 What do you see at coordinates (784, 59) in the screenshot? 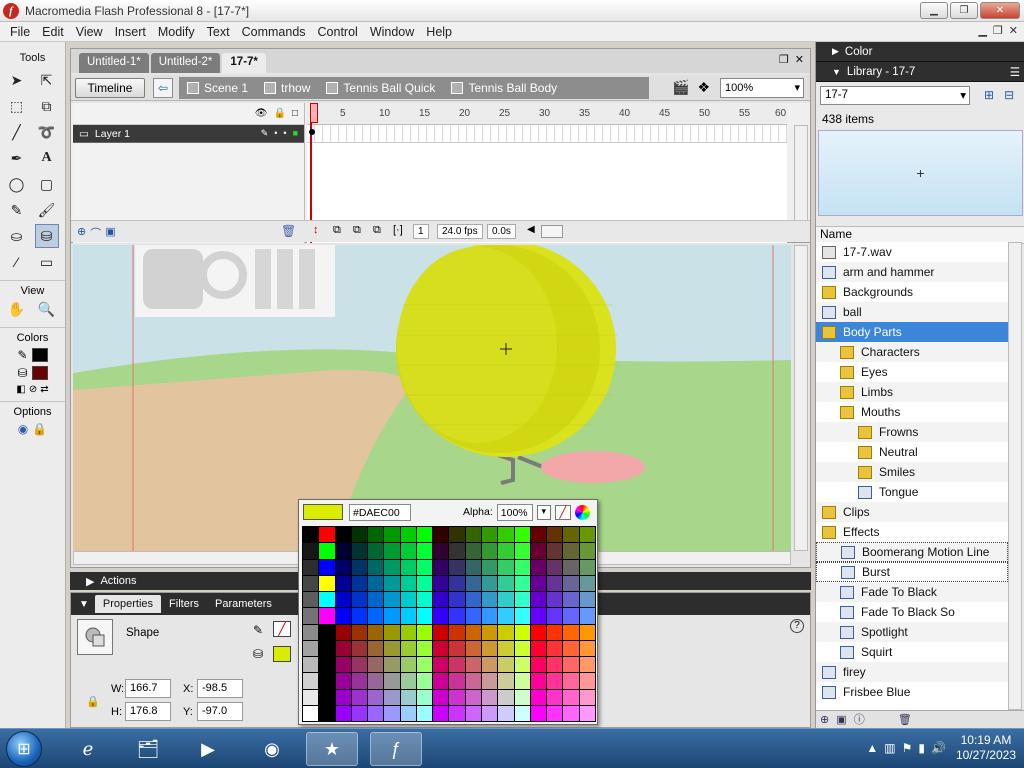
I see `restore-icon: ❐` at bounding box center [784, 59].